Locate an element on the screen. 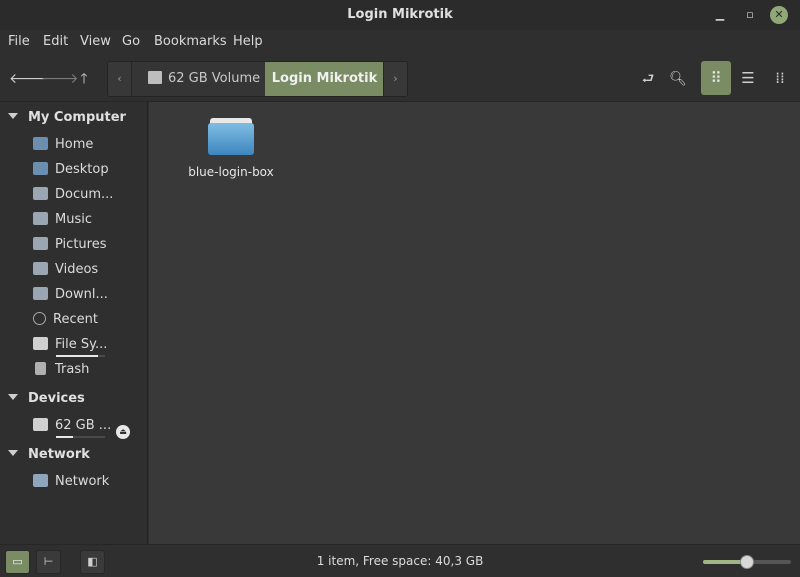 This screenshot has height=577, width=800. sidebar-section-network: Network is located at coordinates (49, 454).